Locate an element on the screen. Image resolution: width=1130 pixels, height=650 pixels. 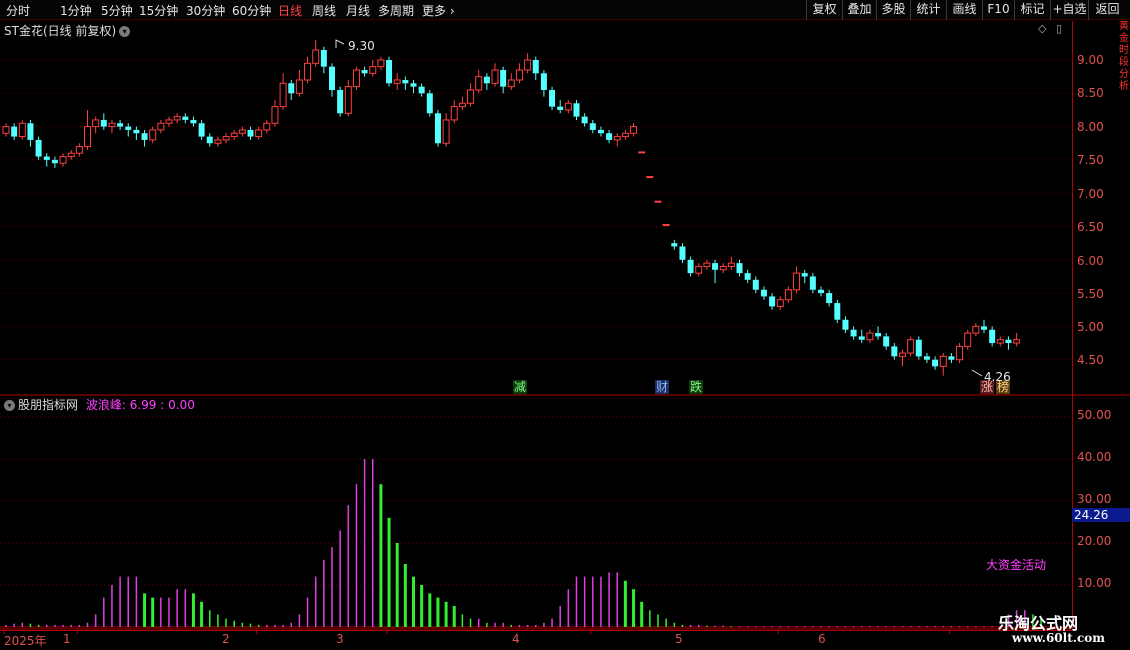
price-tick: 6.50 is located at coordinates (1090, 227).